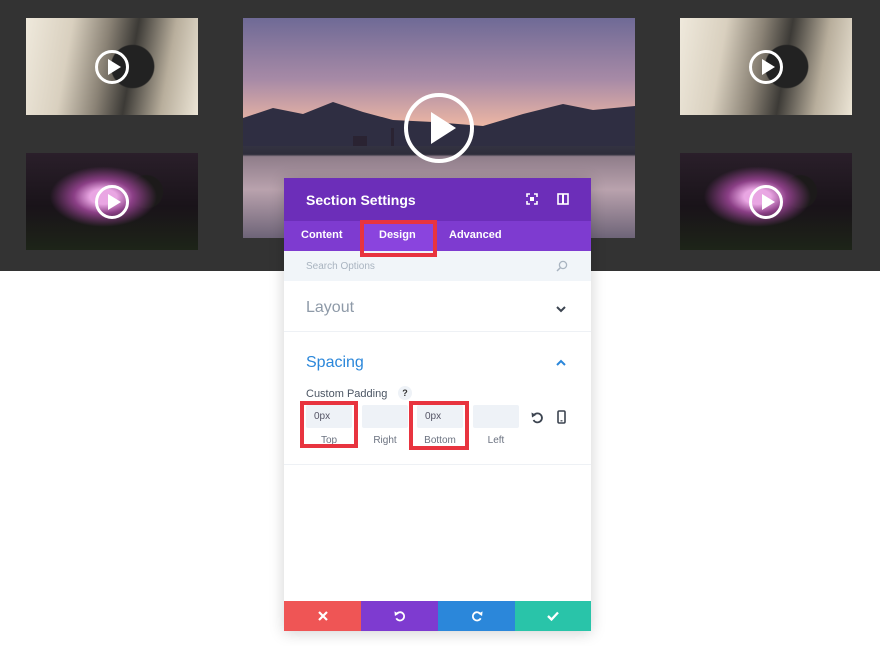  I want to click on search-input: Search Options, so click(340, 266).